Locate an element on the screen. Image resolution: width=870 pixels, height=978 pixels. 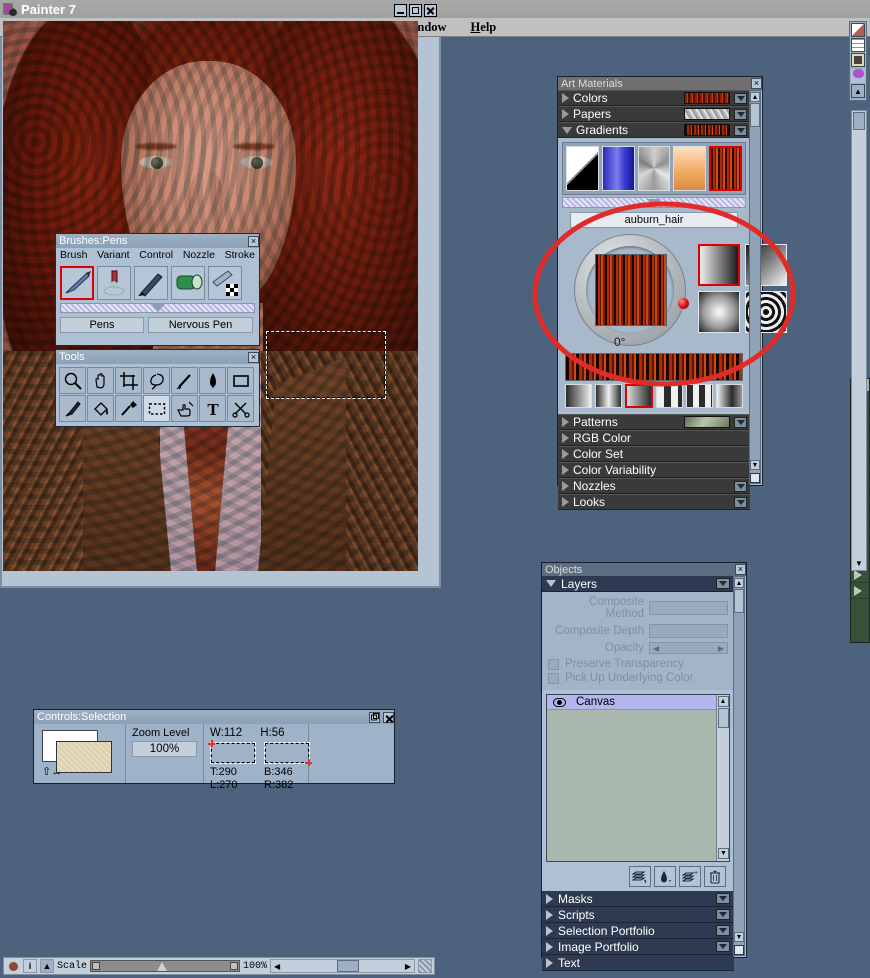
opacity-row: Opacity ◀ ▶ is located at coordinates (638, 648).